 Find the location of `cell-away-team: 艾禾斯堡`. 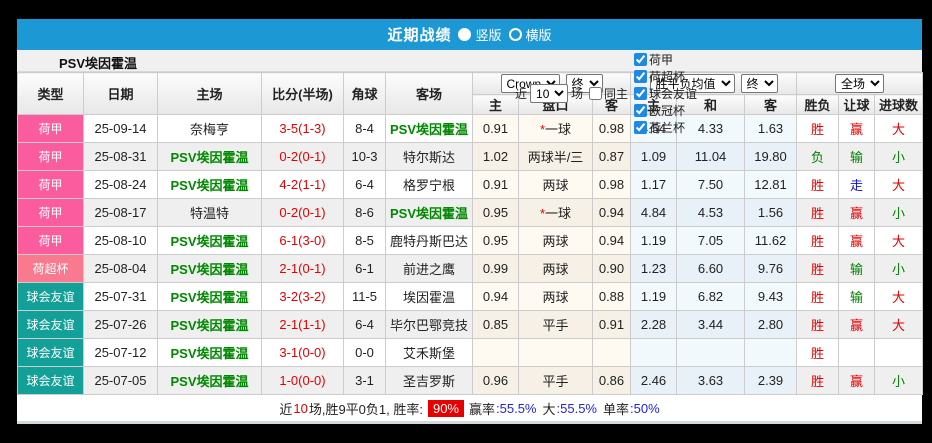

cell-away-team: 艾禾斯堡 is located at coordinates (429, 352).